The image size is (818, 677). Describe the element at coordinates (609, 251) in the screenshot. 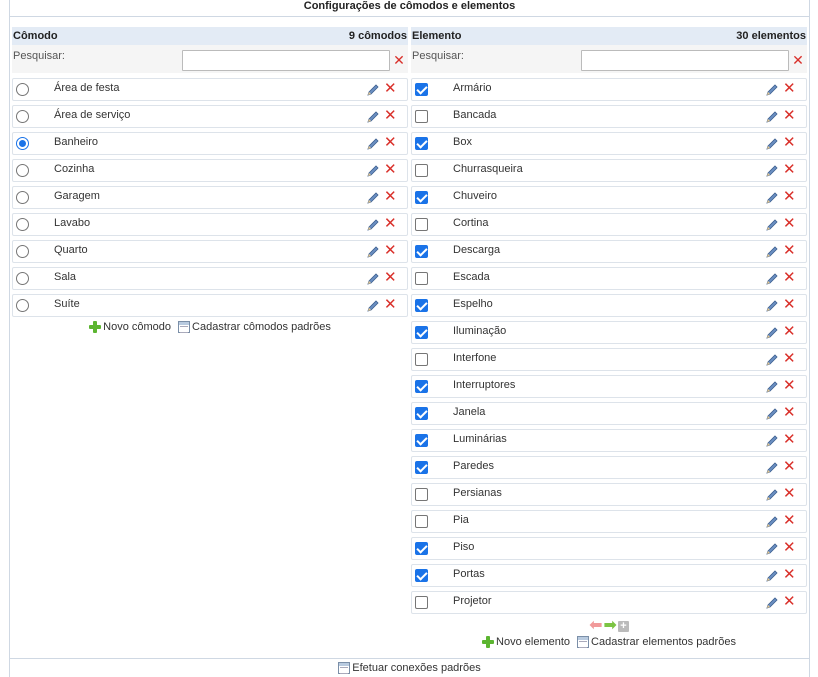

I see `element-list-item: Descarga ✕` at that location.